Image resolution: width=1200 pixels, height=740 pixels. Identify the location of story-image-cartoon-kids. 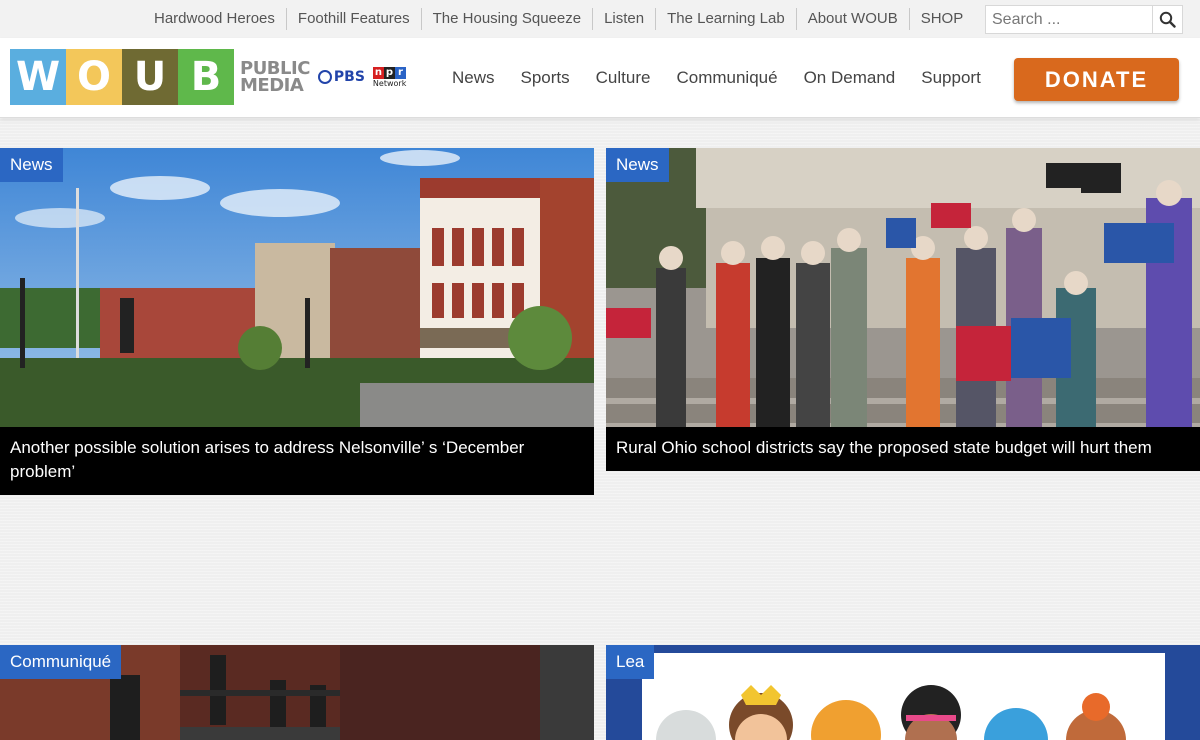
(903, 692).